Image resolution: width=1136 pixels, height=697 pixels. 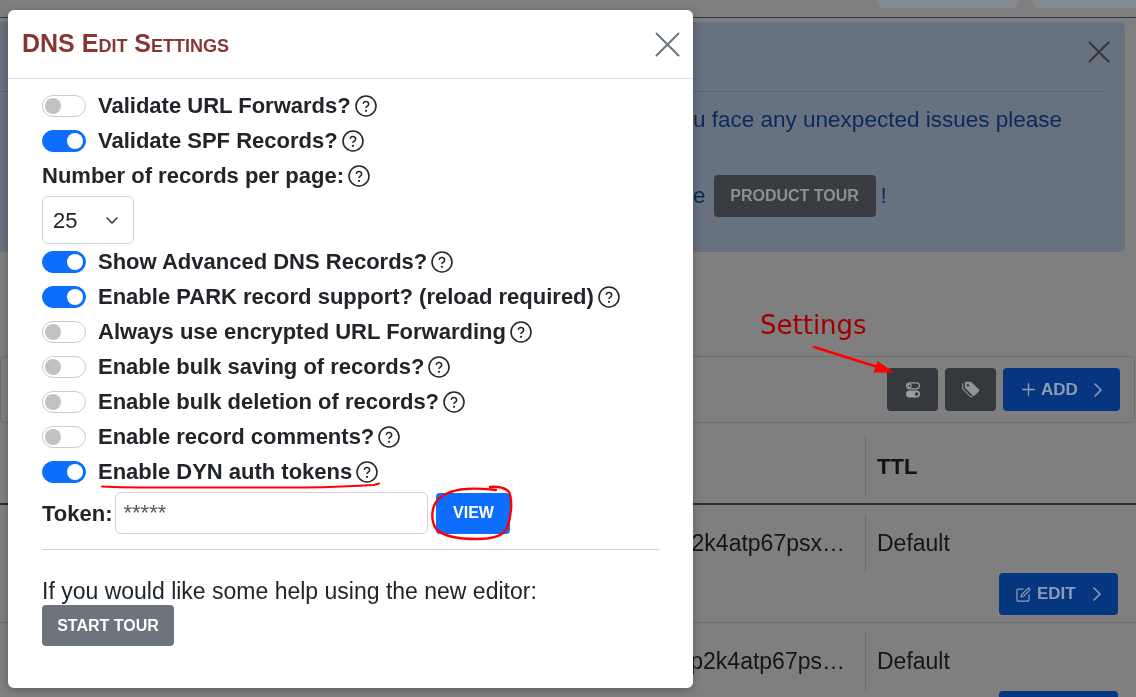 I want to click on alert-text: e, so click(x=699, y=196).